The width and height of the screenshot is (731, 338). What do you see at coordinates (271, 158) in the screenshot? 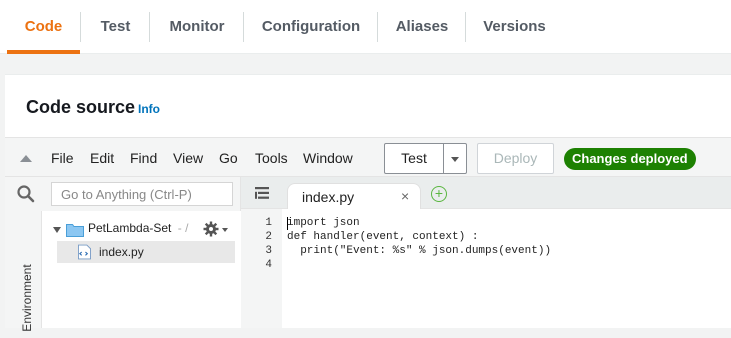
I see `menu-tools: Tools` at bounding box center [271, 158].